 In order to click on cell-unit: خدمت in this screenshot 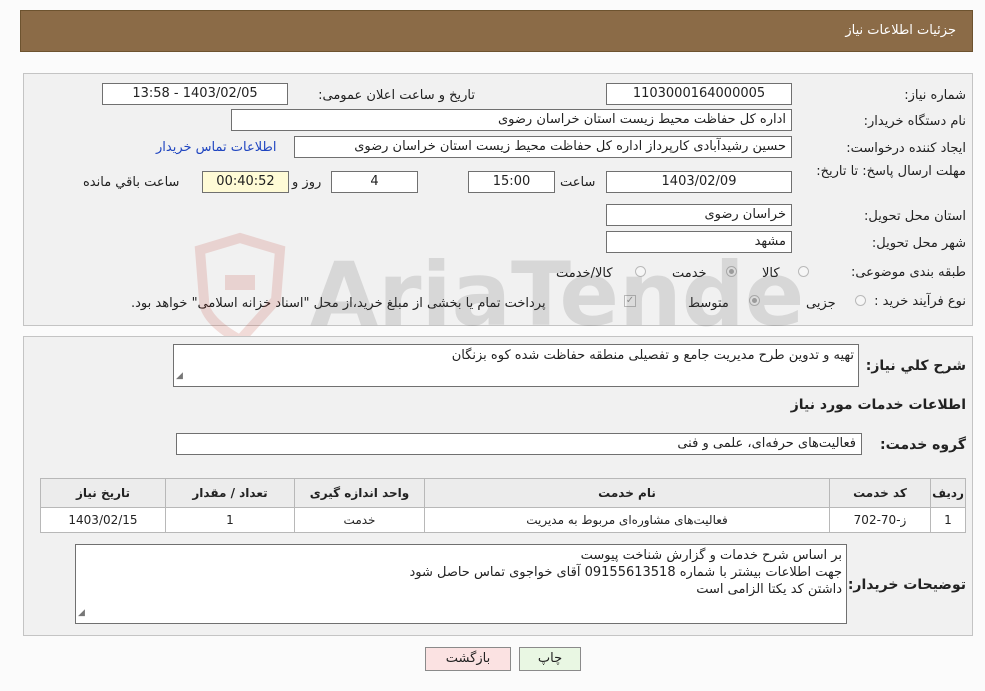, I will do `click(359, 520)`.